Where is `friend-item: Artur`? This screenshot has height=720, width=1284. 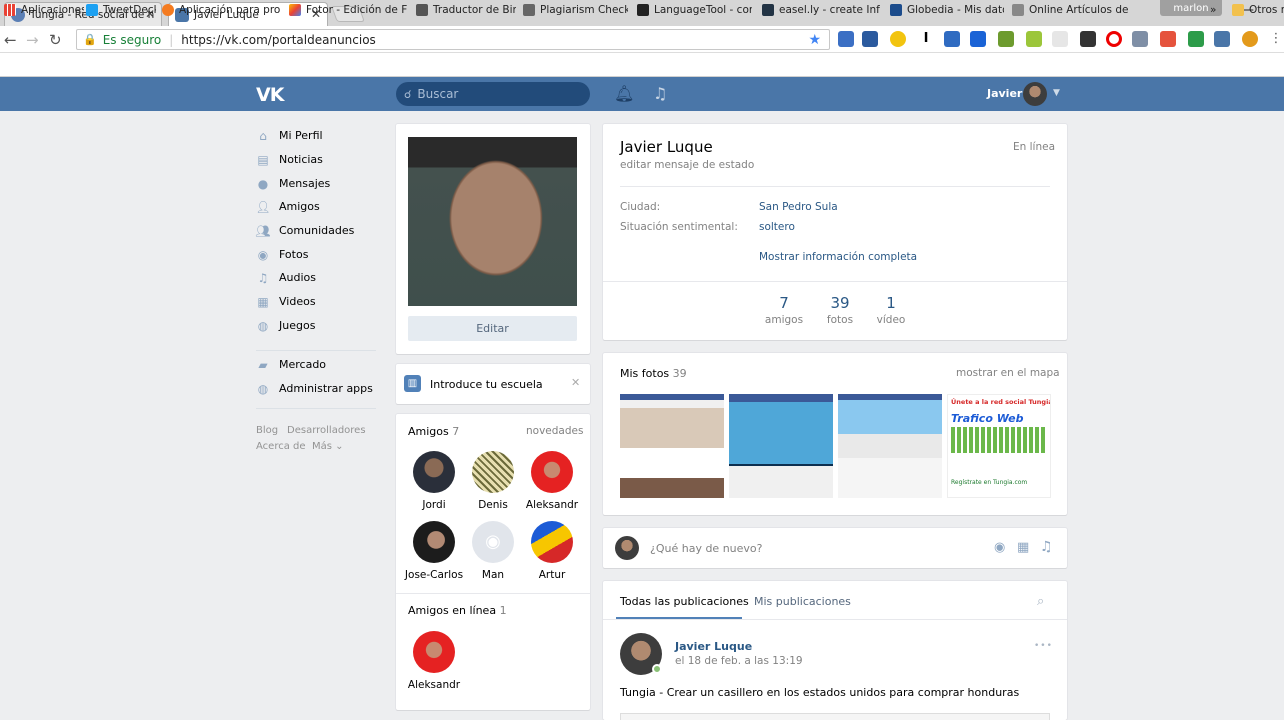 friend-item: Artur is located at coordinates (552, 551).